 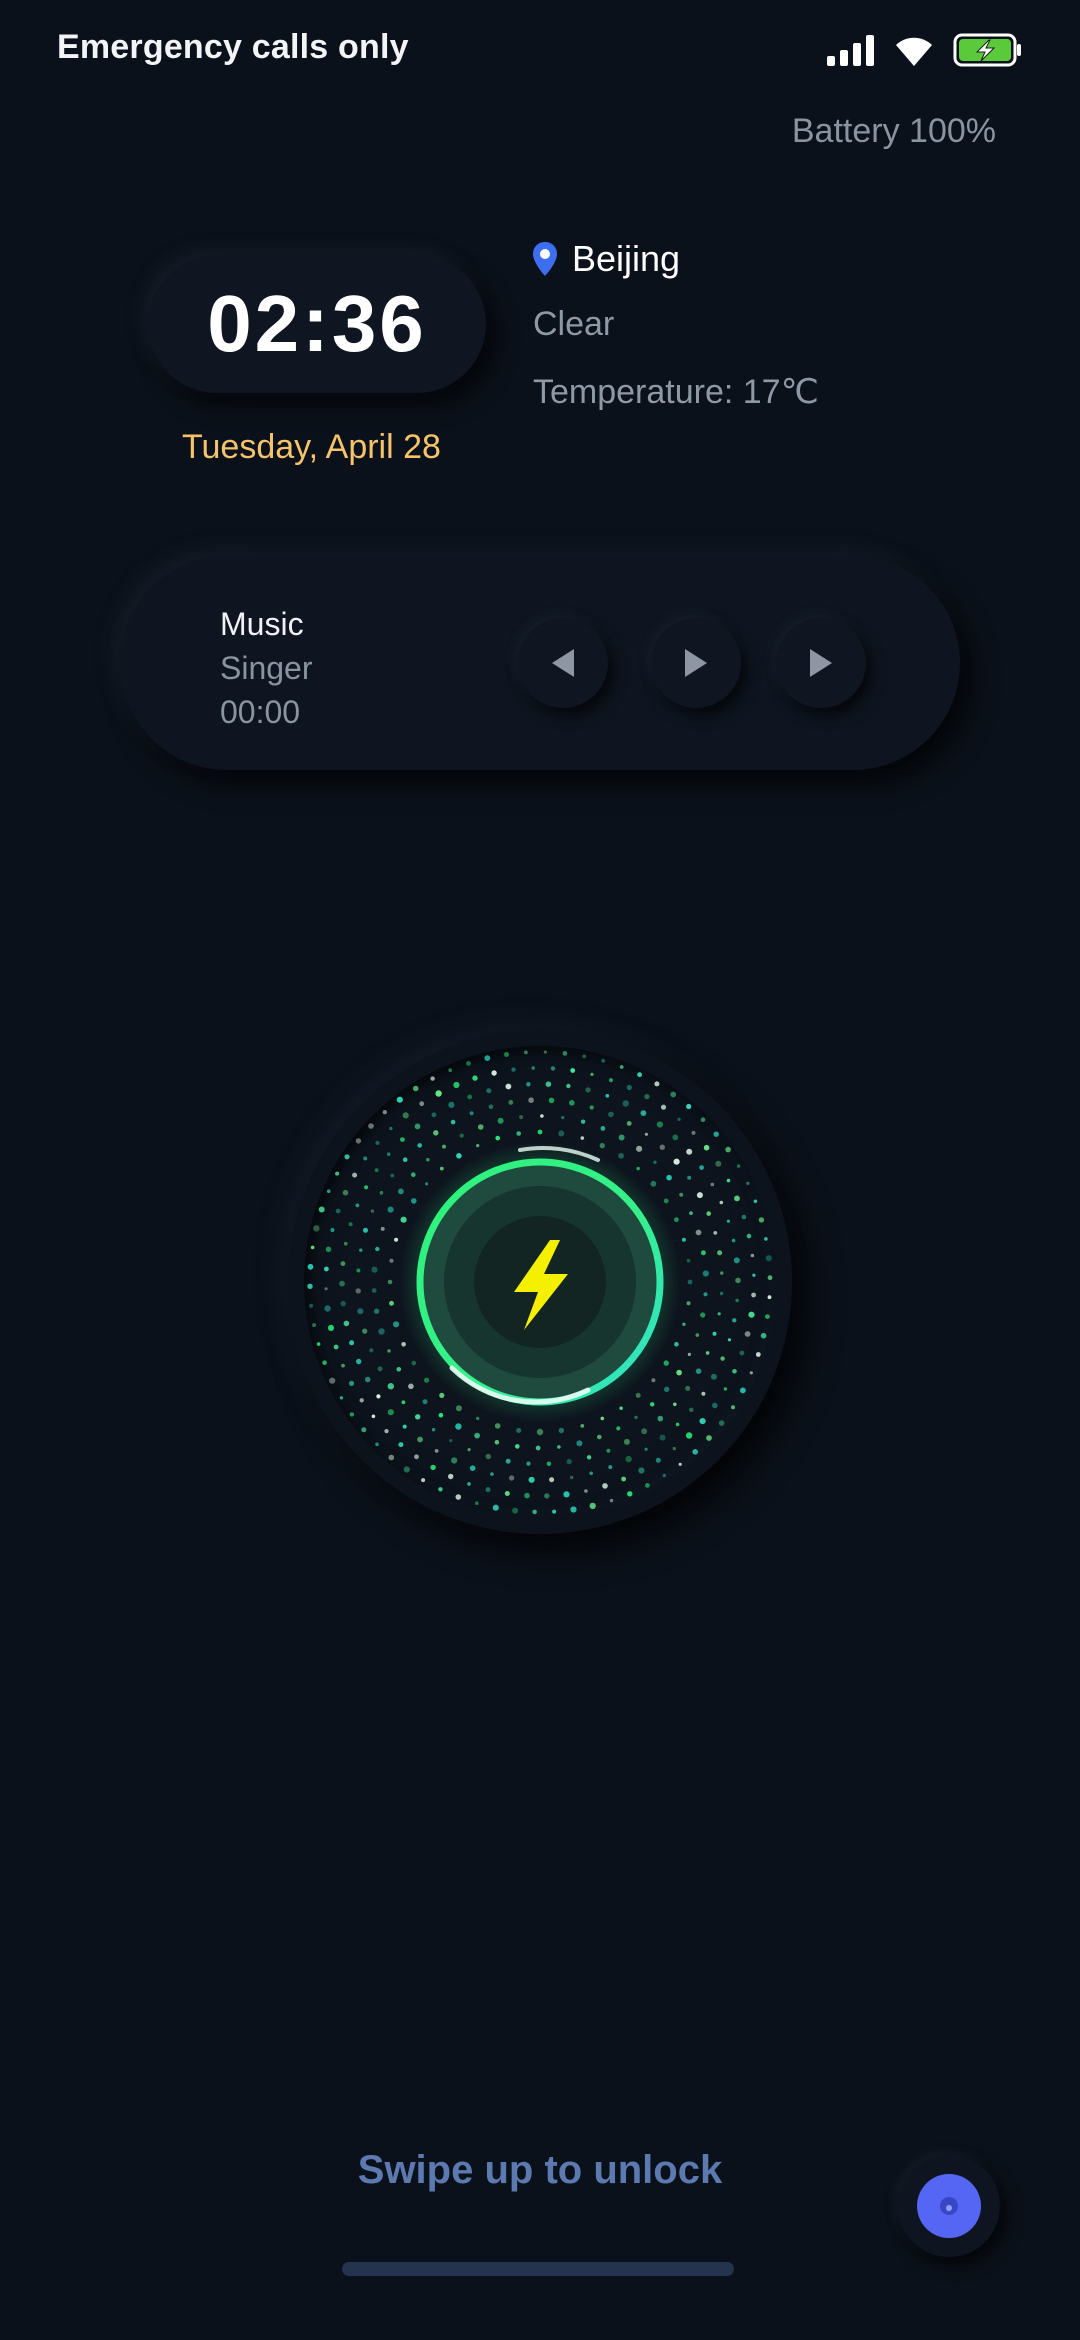 I want to click on previous-icon, so click(x=563, y=663).